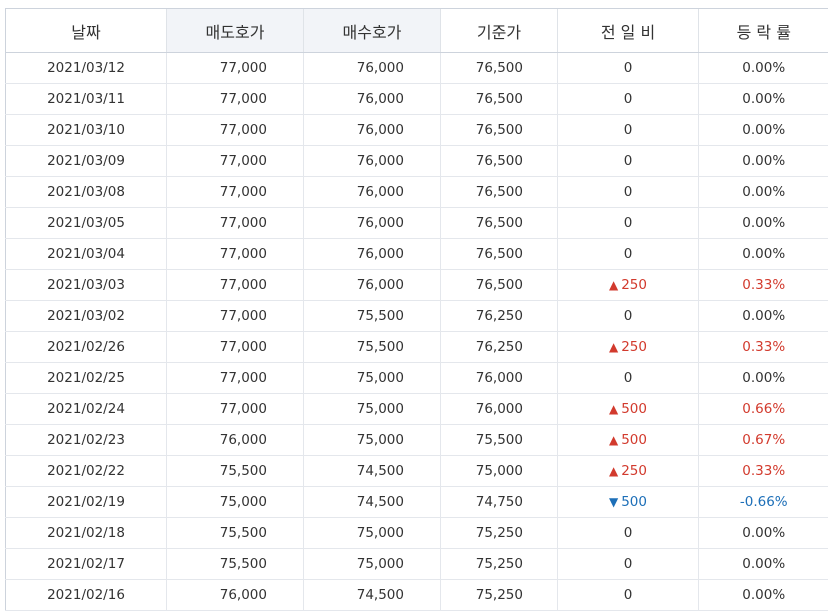  What do you see at coordinates (86, 161) in the screenshot?
I see `cell-date: 2021/03/09` at bounding box center [86, 161].